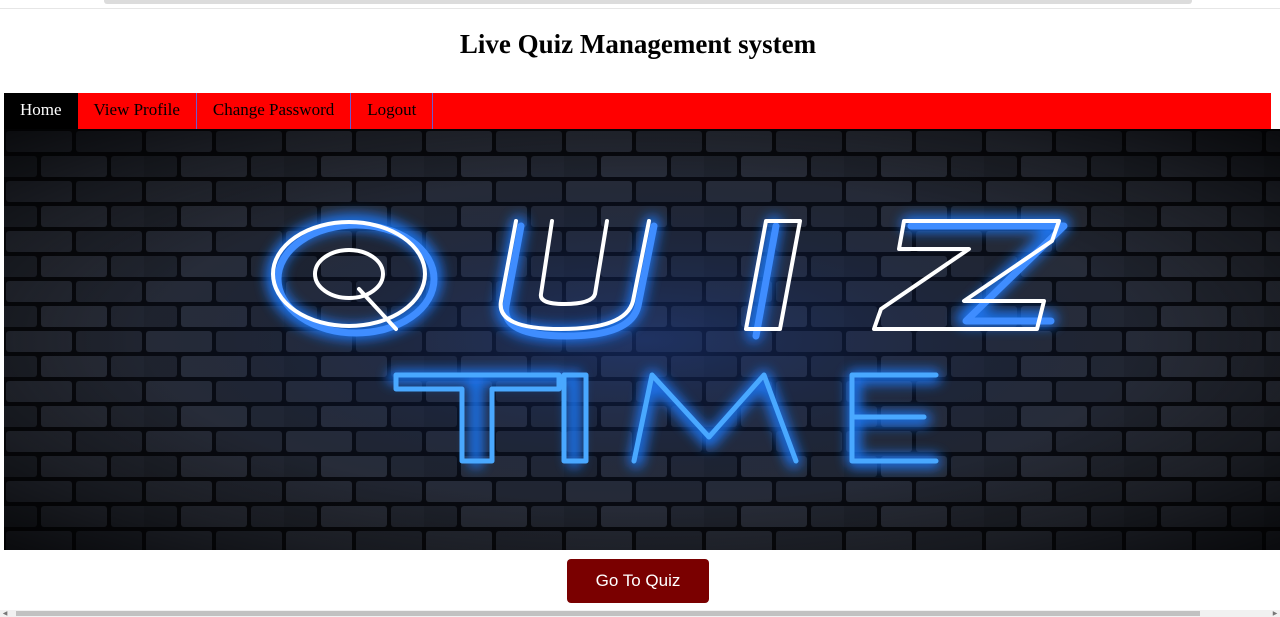 The width and height of the screenshot is (1280, 617). I want to click on divider, so click(640, 8).